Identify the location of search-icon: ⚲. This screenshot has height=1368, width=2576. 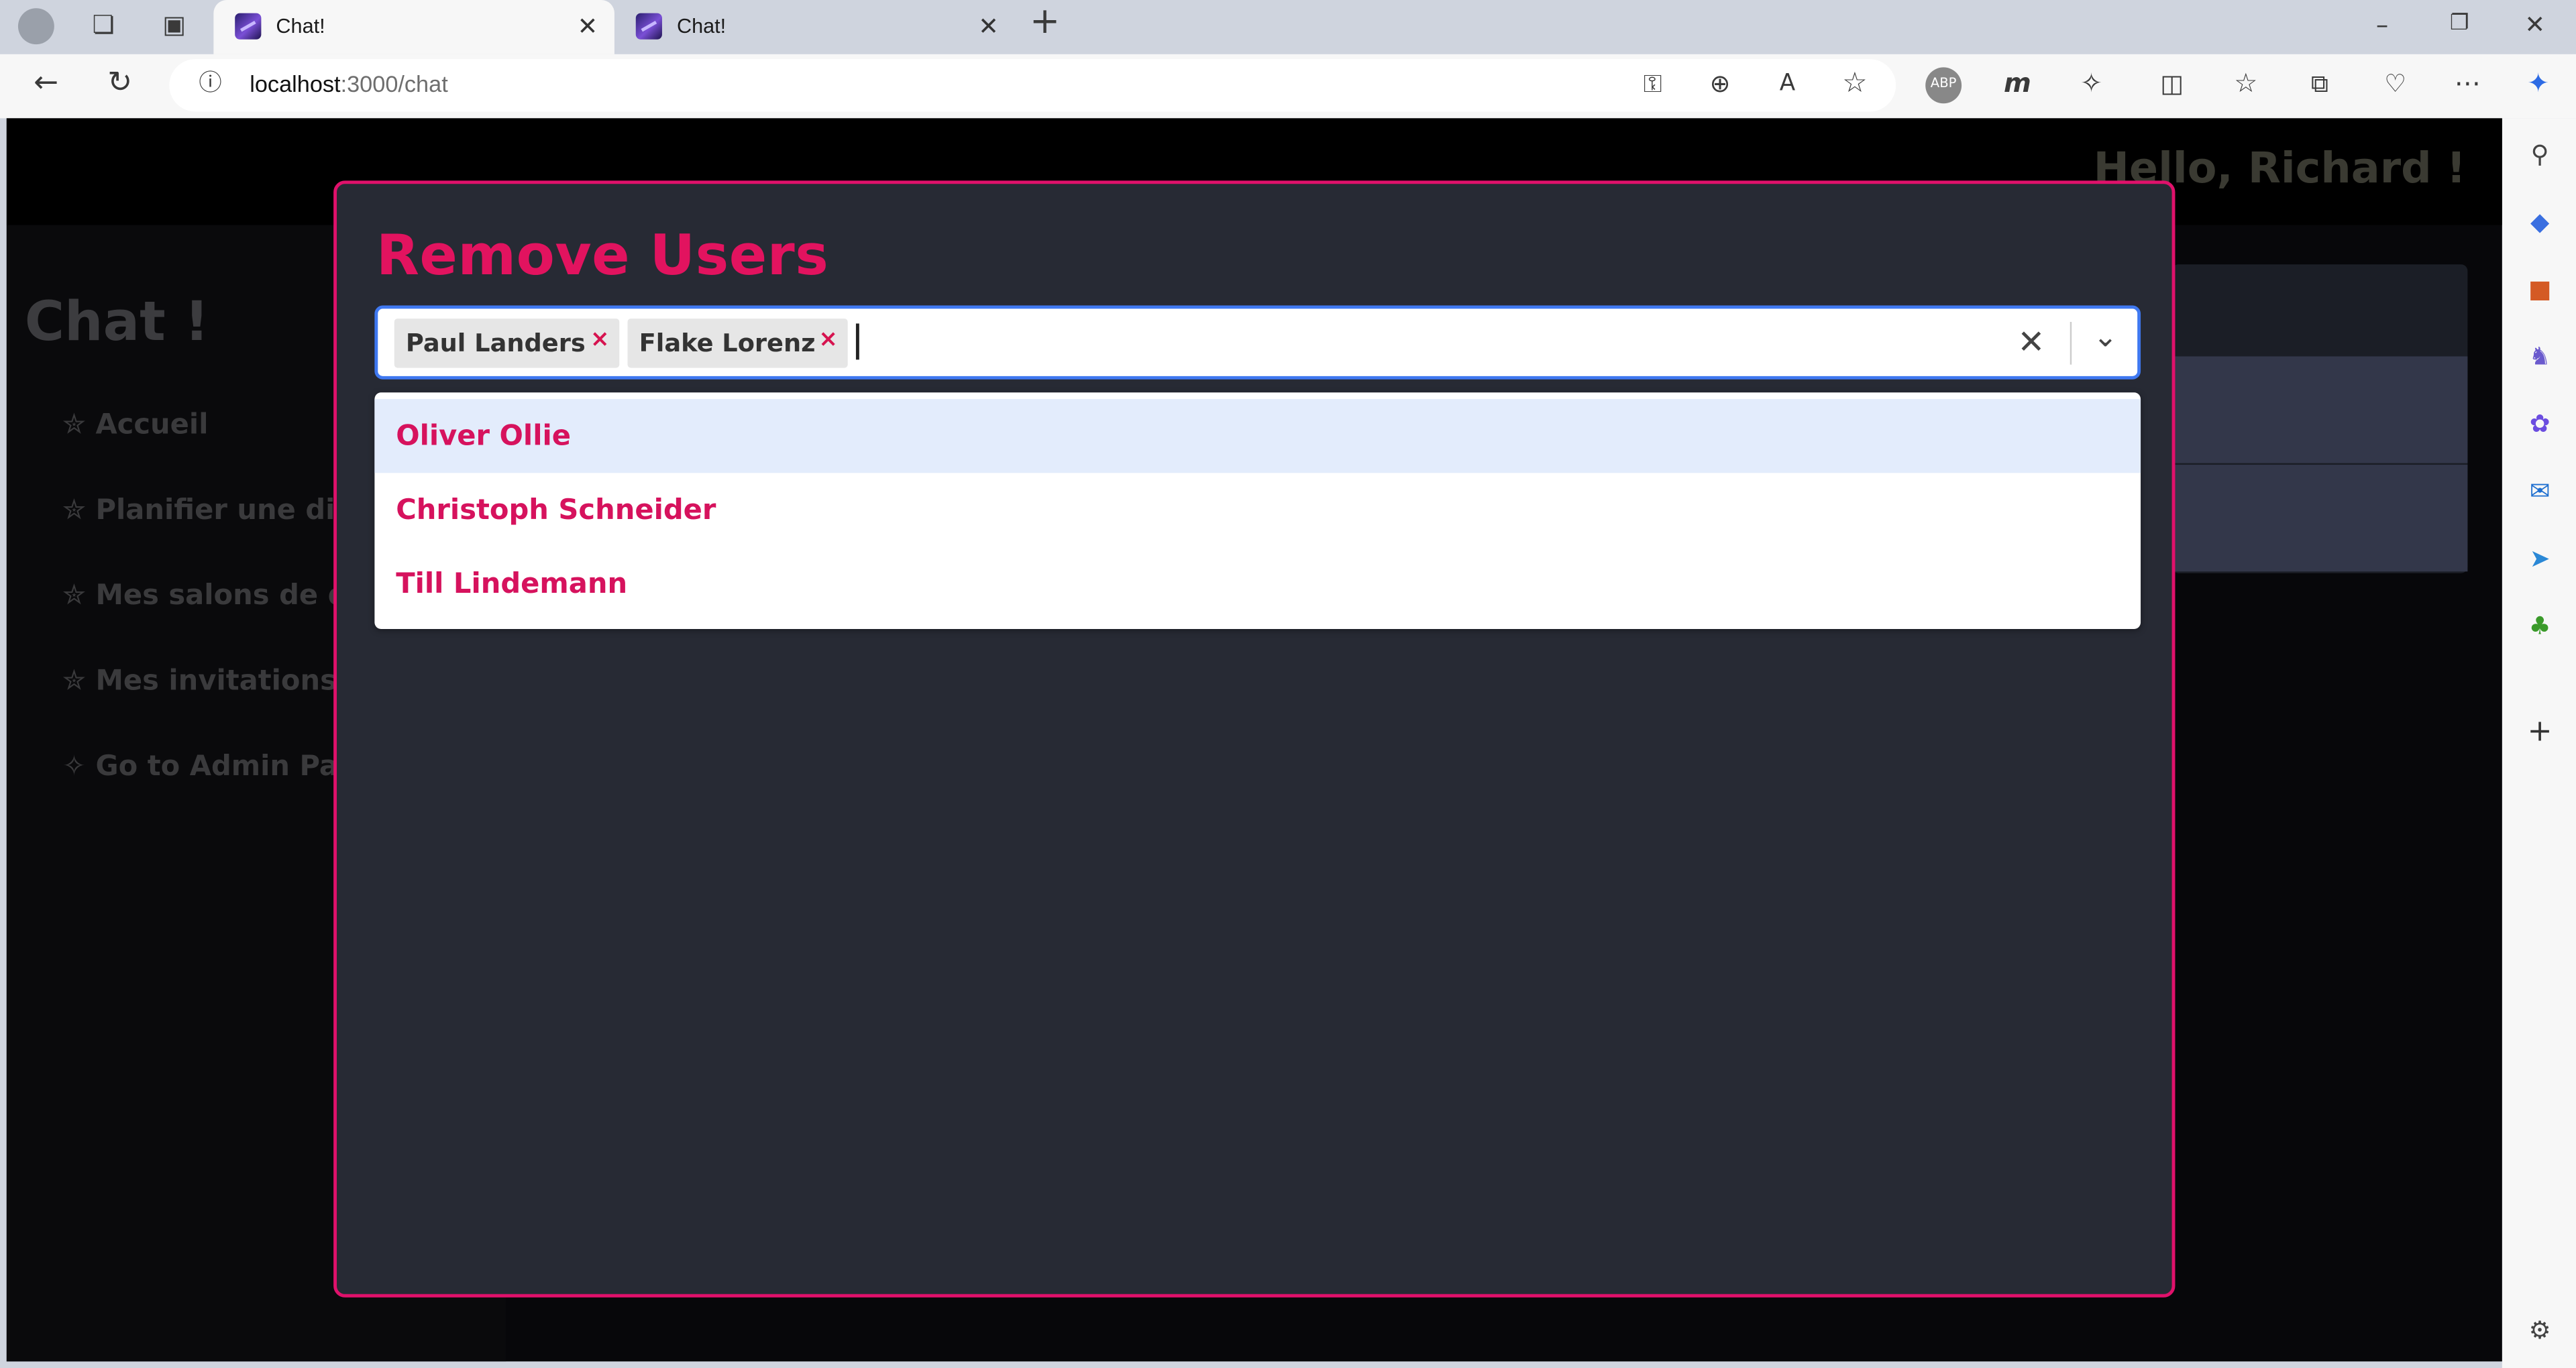
(2540, 154).